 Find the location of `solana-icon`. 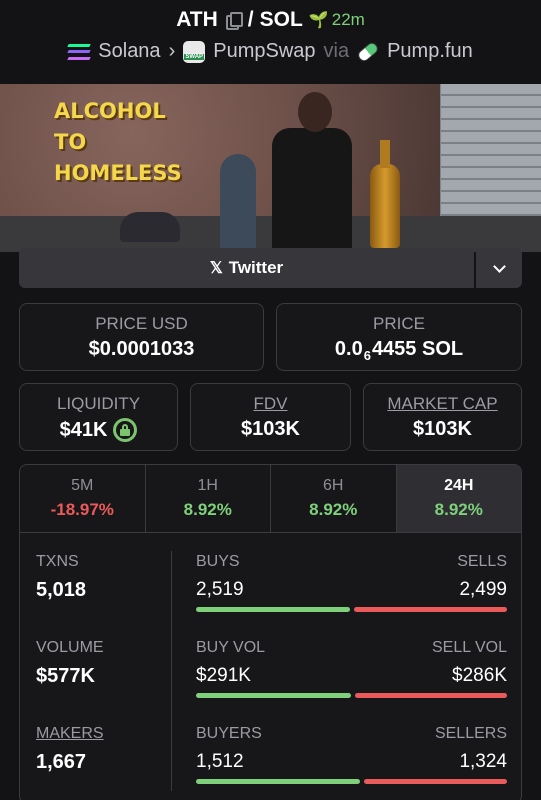

solana-icon is located at coordinates (79, 51).